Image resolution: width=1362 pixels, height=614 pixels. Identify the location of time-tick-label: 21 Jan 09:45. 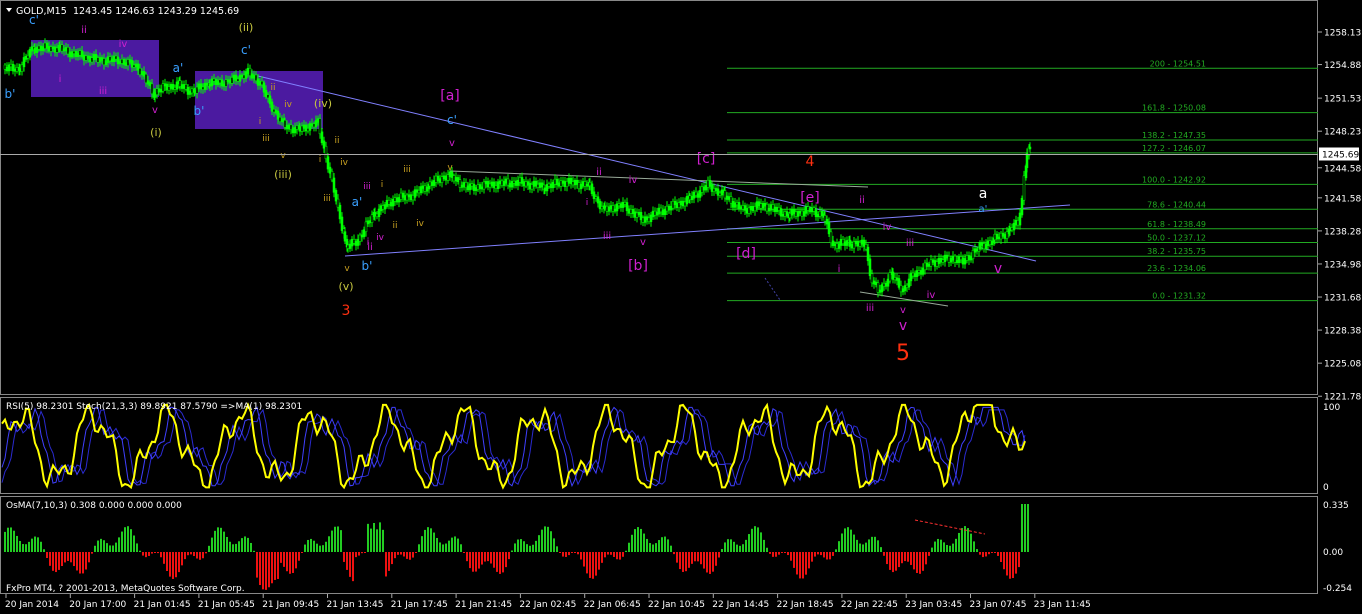
(290, 605).